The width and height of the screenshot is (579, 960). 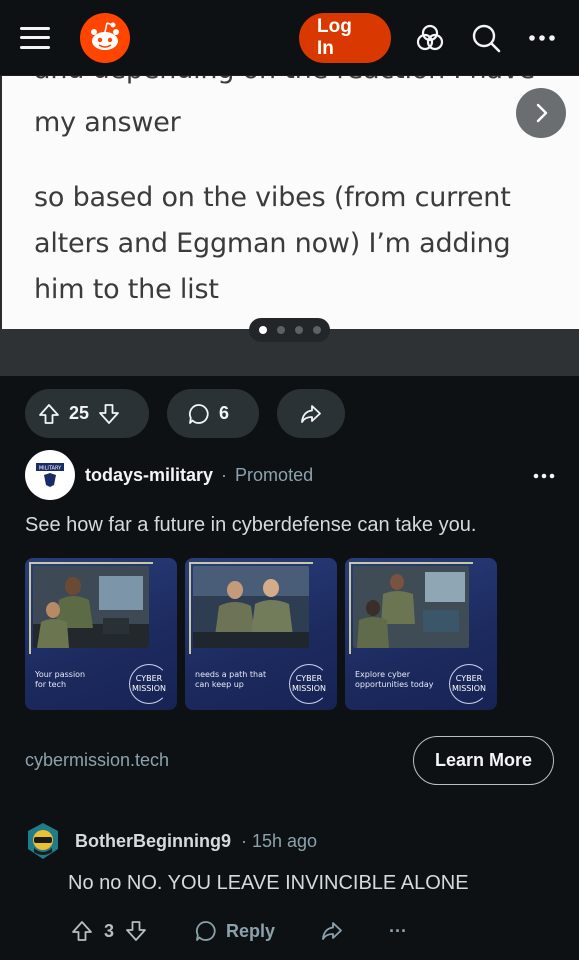 What do you see at coordinates (486, 38) in the screenshot?
I see `search-icon` at bounding box center [486, 38].